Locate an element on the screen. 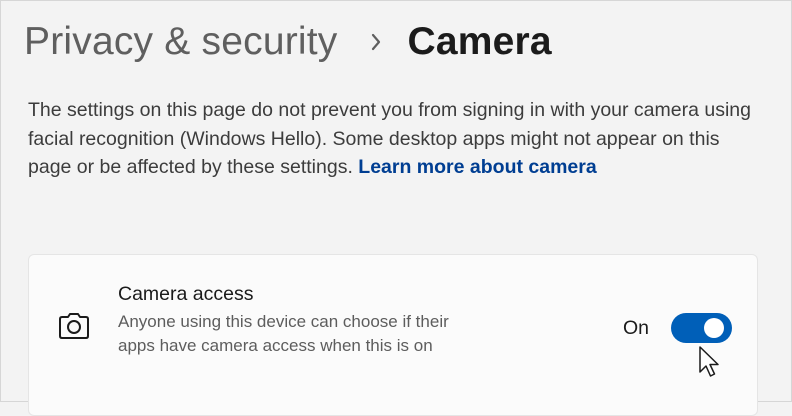 The image size is (792, 416). camera-access-title: Camera access is located at coordinates (186, 294).